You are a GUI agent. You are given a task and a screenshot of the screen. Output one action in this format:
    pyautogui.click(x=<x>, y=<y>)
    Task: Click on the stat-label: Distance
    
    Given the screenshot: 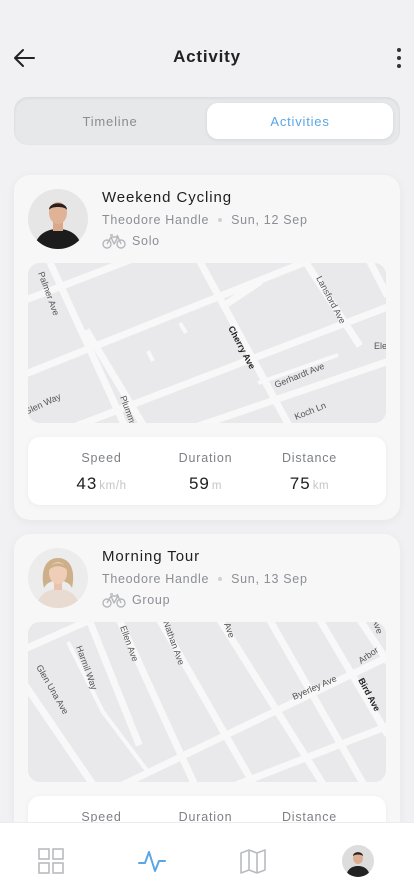 What is the action you would take?
    pyautogui.click(x=309, y=458)
    